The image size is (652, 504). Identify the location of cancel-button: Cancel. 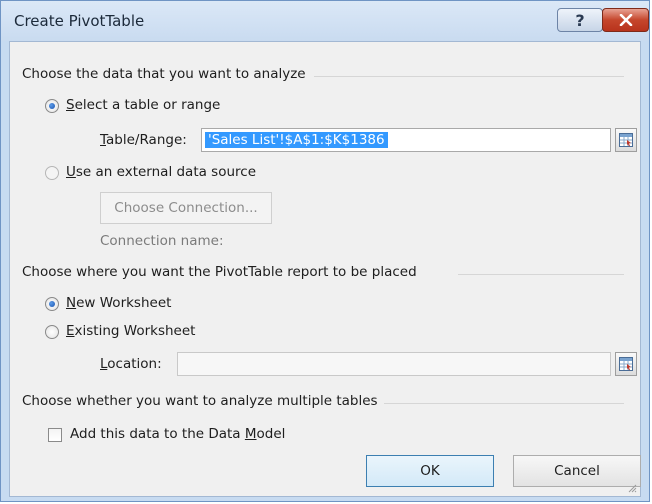
(577, 471).